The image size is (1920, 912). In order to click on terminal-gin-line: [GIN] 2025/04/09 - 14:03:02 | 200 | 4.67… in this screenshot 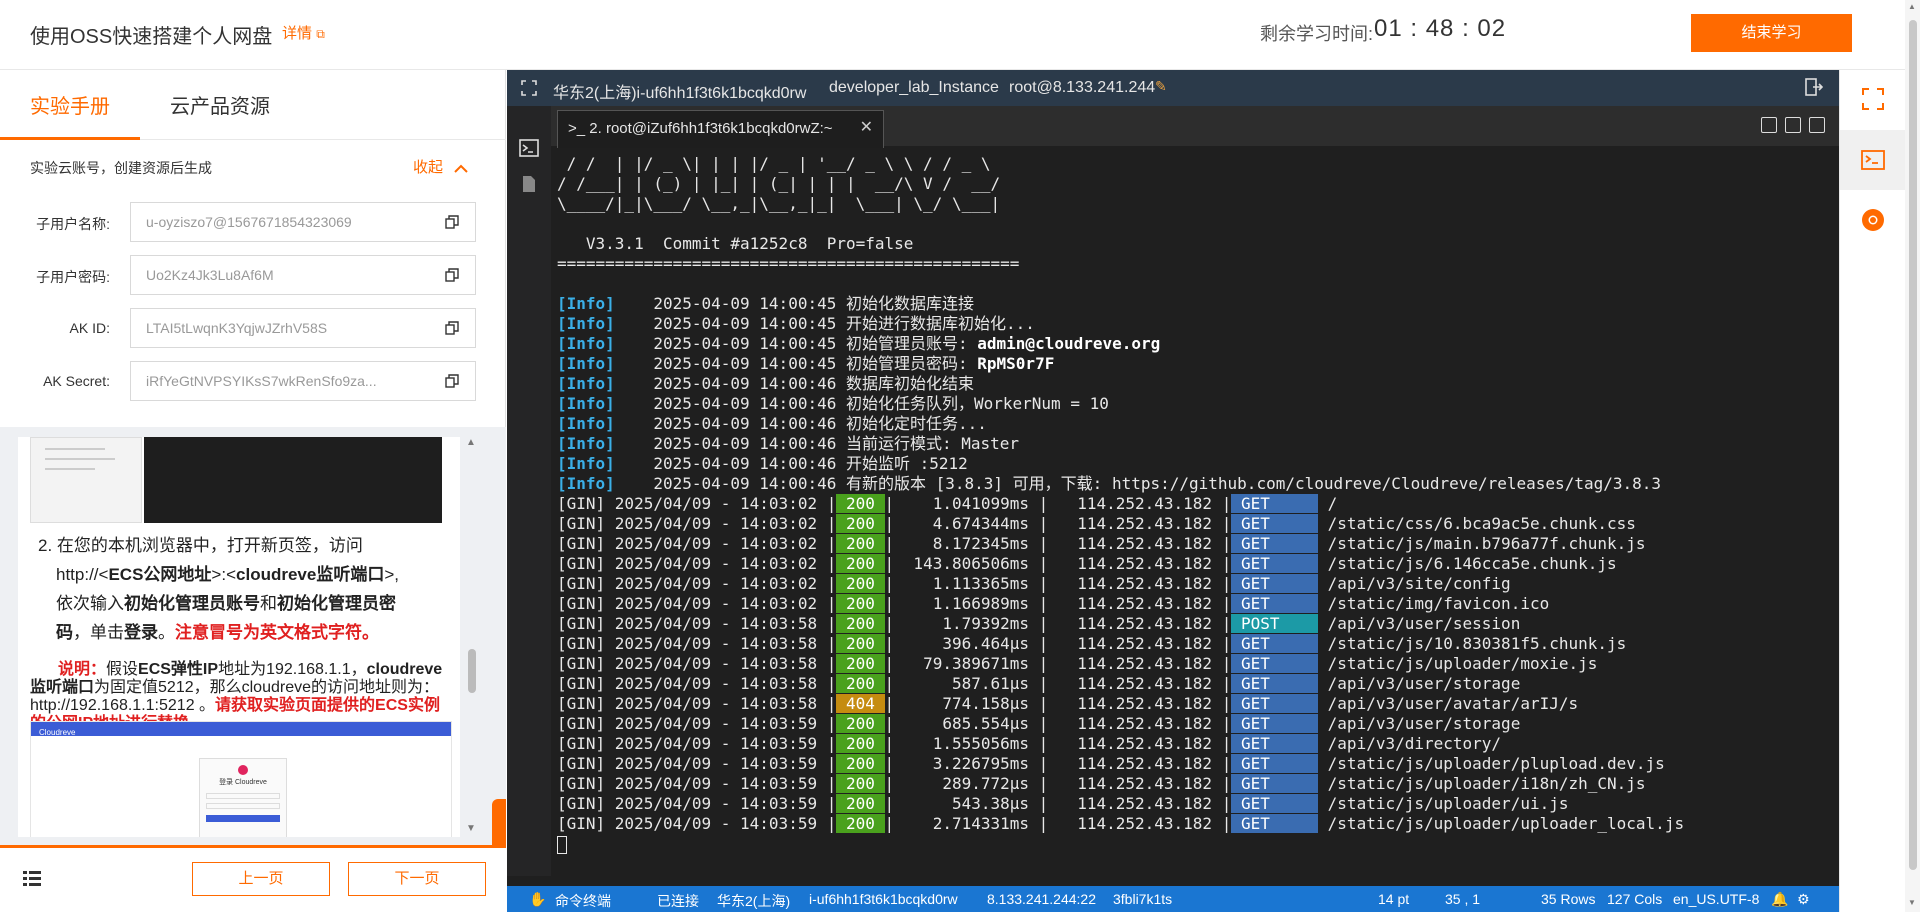, I will do `click(1198, 524)`.